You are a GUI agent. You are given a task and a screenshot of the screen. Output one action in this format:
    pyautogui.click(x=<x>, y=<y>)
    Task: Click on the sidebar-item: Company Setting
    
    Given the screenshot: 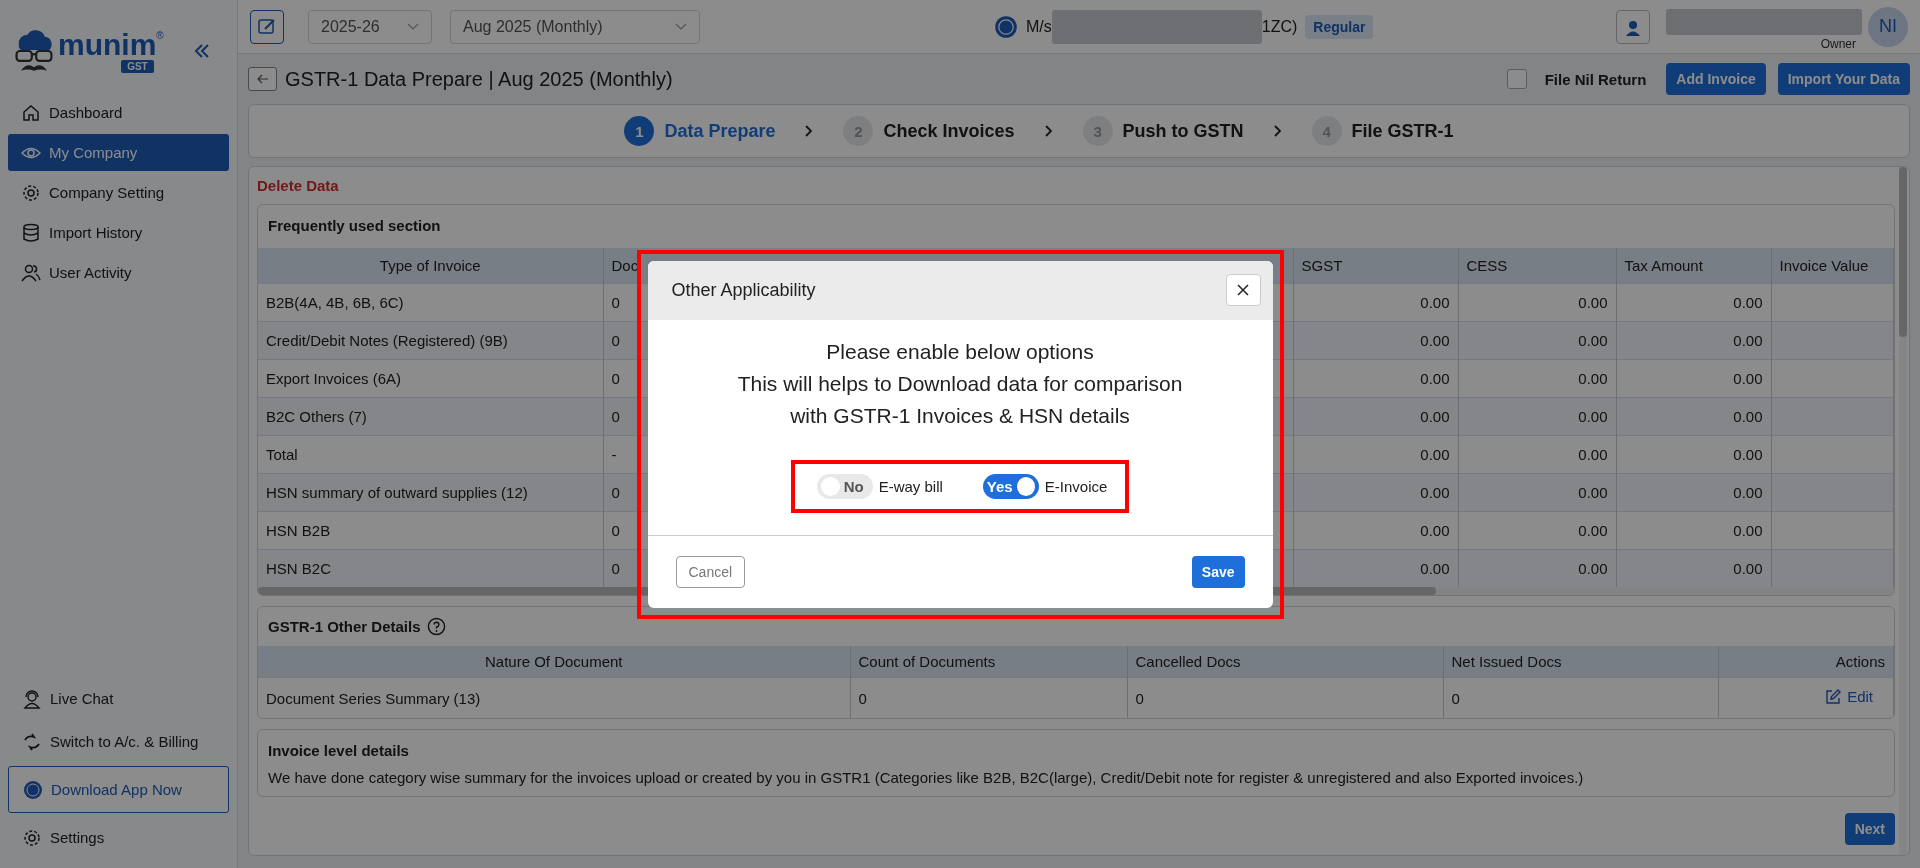 What is the action you would take?
    pyautogui.click(x=118, y=192)
    